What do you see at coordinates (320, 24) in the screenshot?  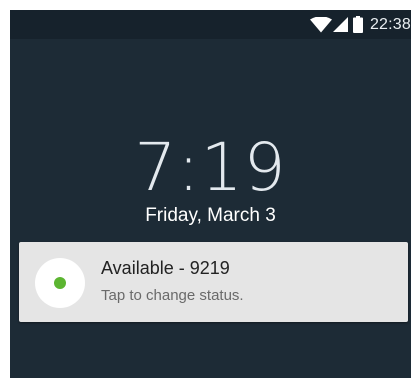 I see `wifi-icon` at bounding box center [320, 24].